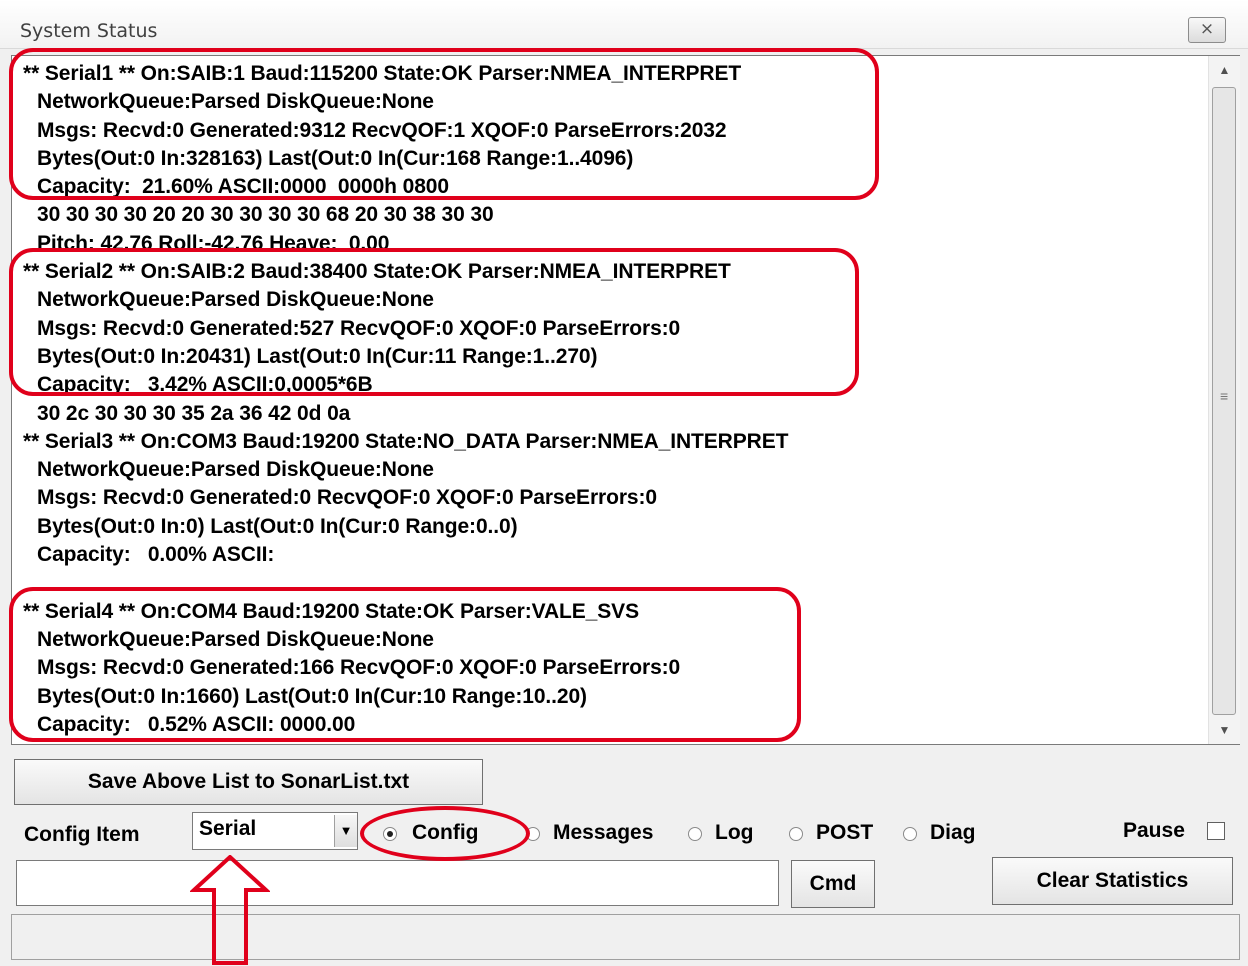 The height and width of the screenshot is (966, 1248). Describe the element at coordinates (695, 834) in the screenshot. I see `radio-log` at that location.